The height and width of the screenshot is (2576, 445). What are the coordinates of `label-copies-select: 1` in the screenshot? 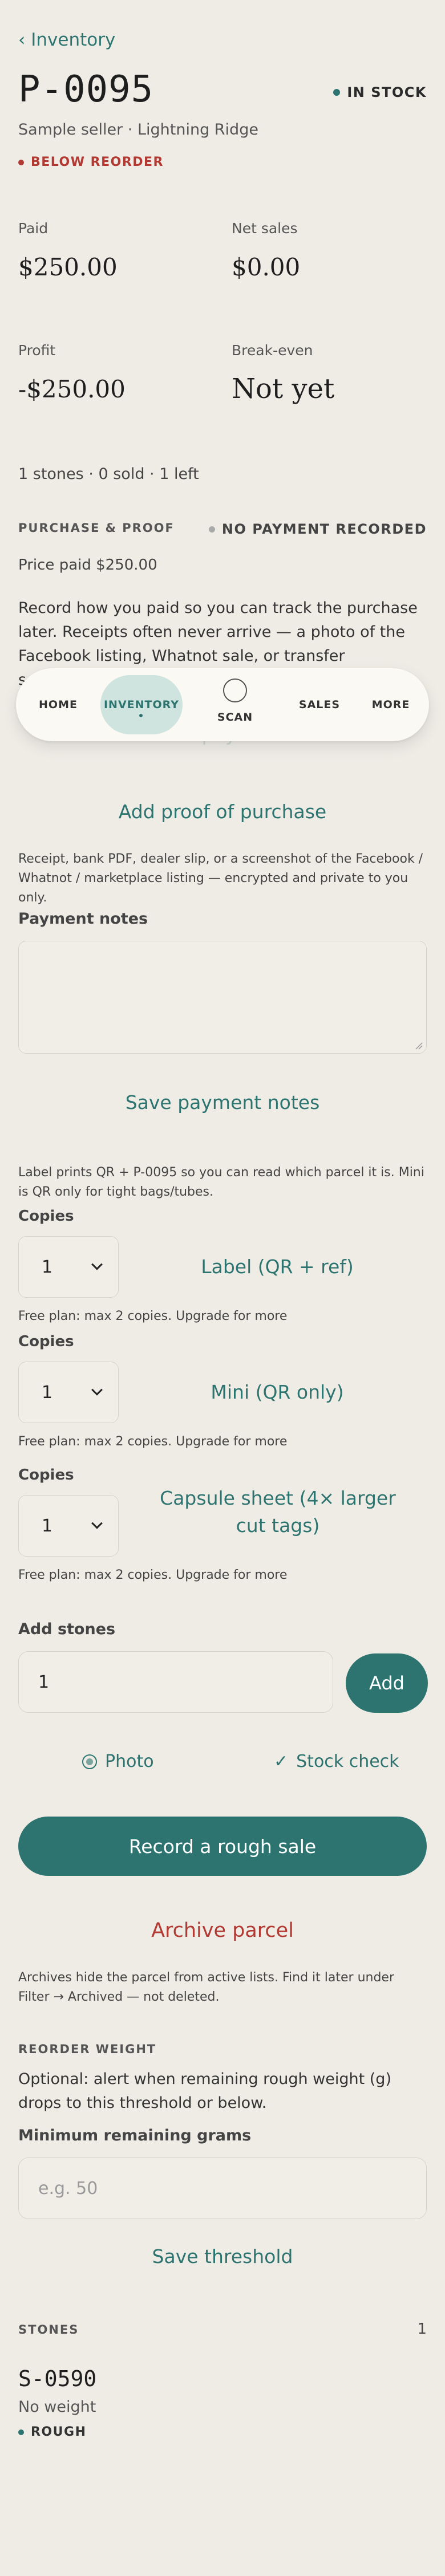 It's located at (68, 1267).